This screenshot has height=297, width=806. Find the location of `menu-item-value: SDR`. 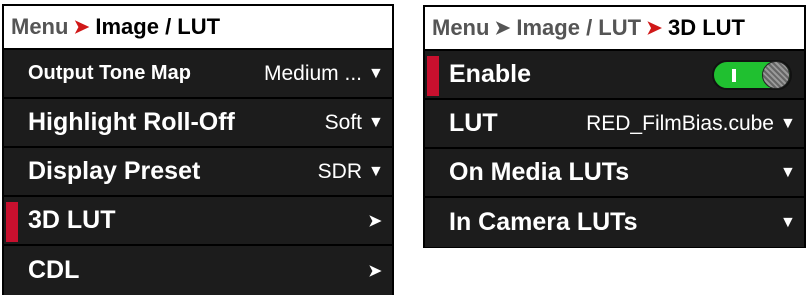

menu-item-value: SDR is located at coordinates (339, 171).